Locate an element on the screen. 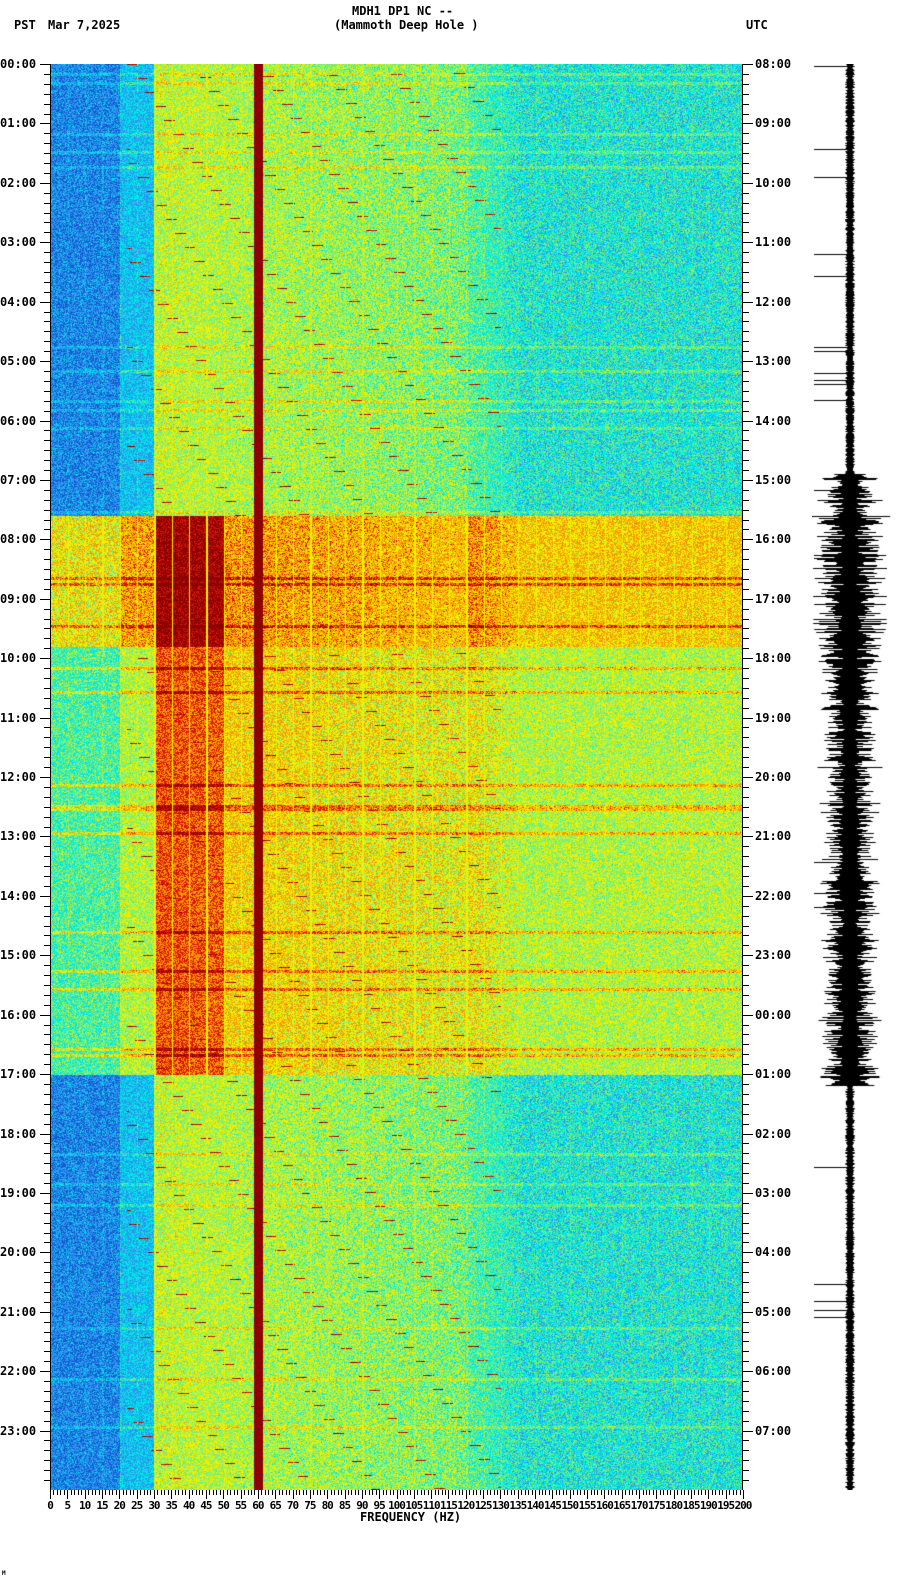 This screenshot has height=1584, width=902. x-tick-label: 85 is located at coordinates (344, 1505).